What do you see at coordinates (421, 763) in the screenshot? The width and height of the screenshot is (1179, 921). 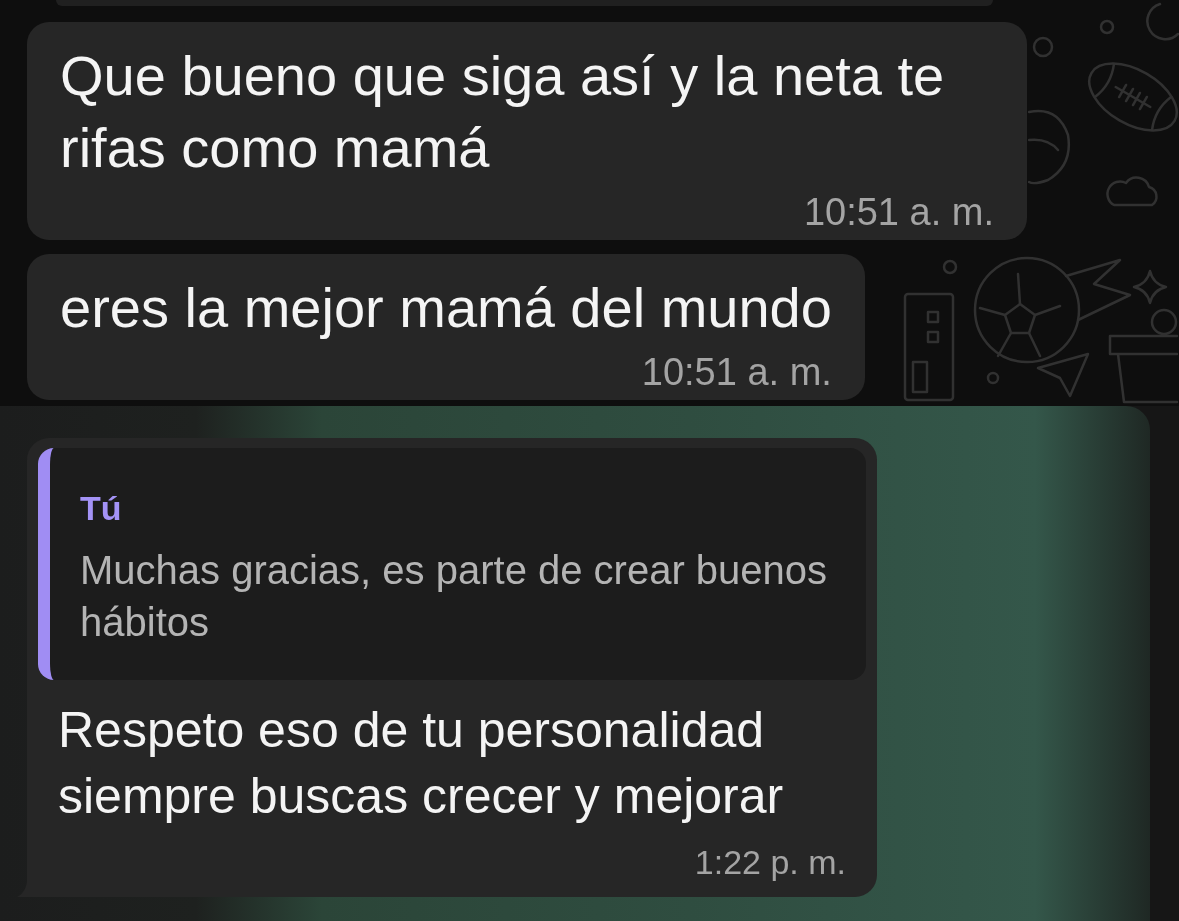 I see `message-text: Respeto eso de tu personalidad siempre buscas crecer y mejorar` at bounding box center [421, 763].